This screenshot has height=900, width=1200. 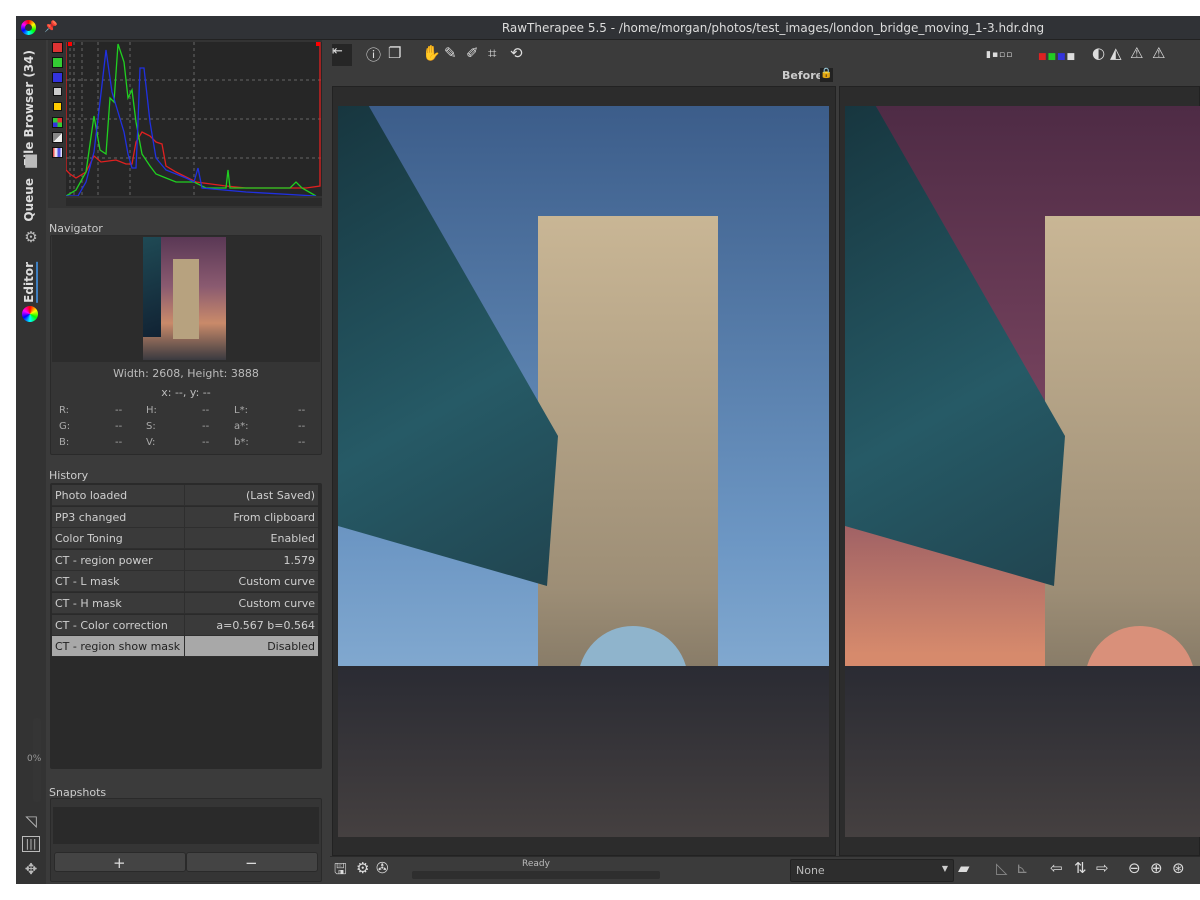 I want to click on histogram, so click(x=185, y=124).